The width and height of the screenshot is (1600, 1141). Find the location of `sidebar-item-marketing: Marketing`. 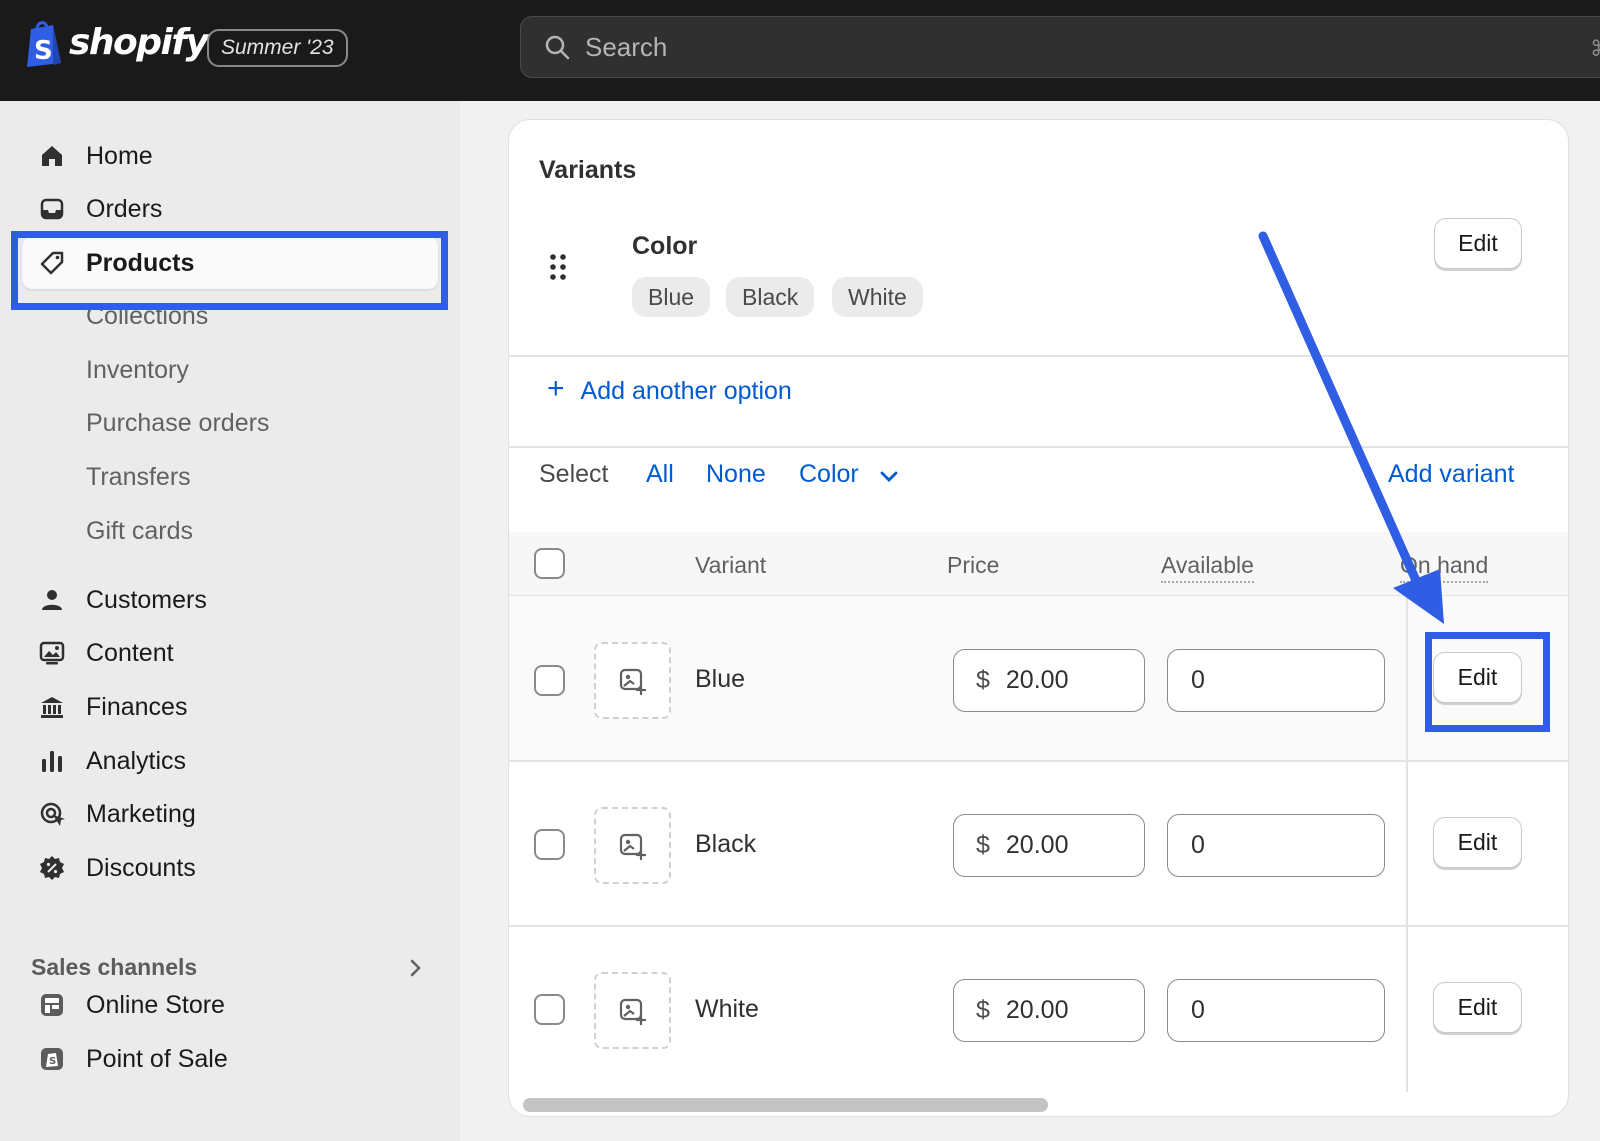

sidebar-item-marketing: Marketing is located at coordinates (230, 814).